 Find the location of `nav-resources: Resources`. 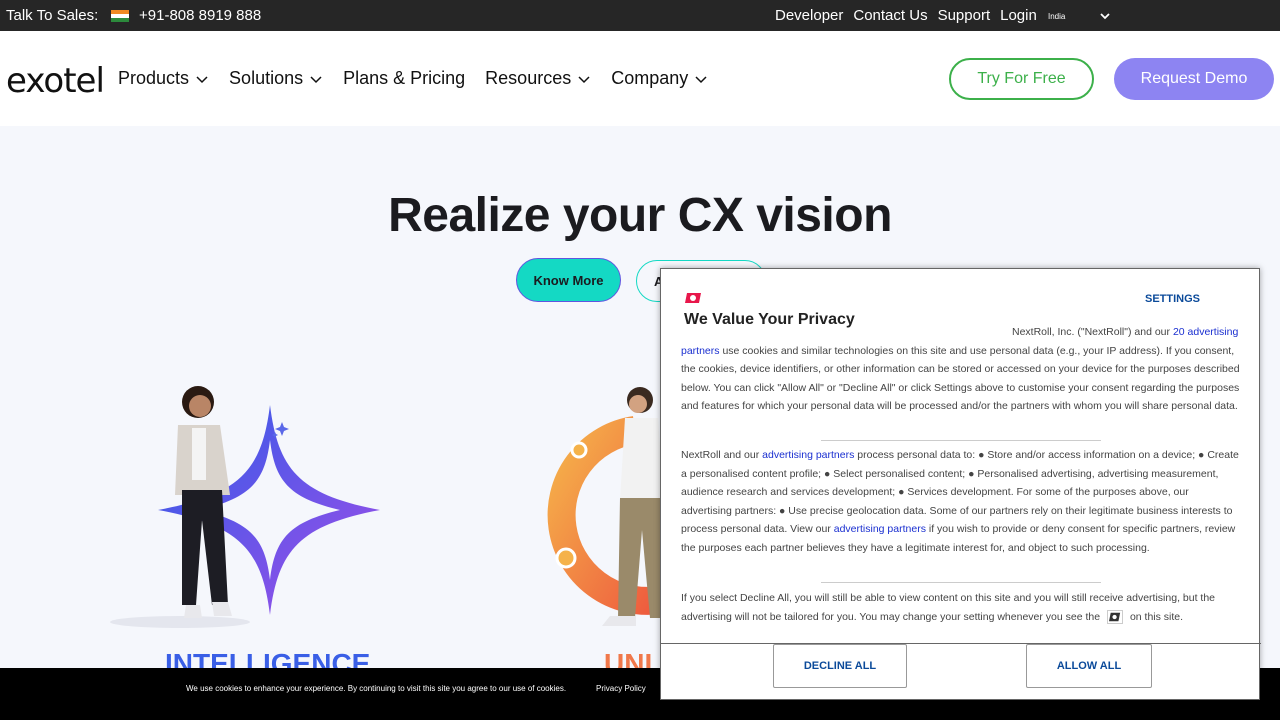

nav-resources: Resources is located at coordinates (538, 78).